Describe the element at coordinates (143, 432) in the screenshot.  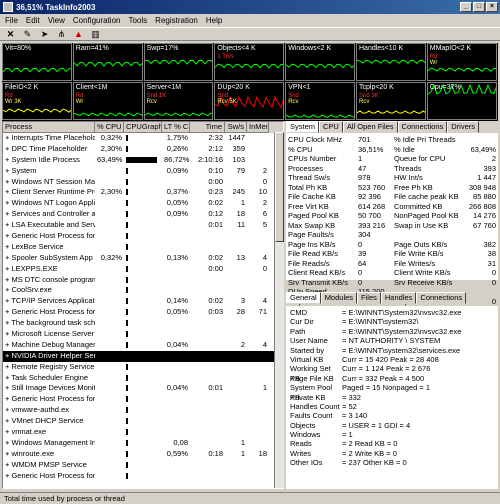
I see `table-row: + vmnat.exe` at that location.